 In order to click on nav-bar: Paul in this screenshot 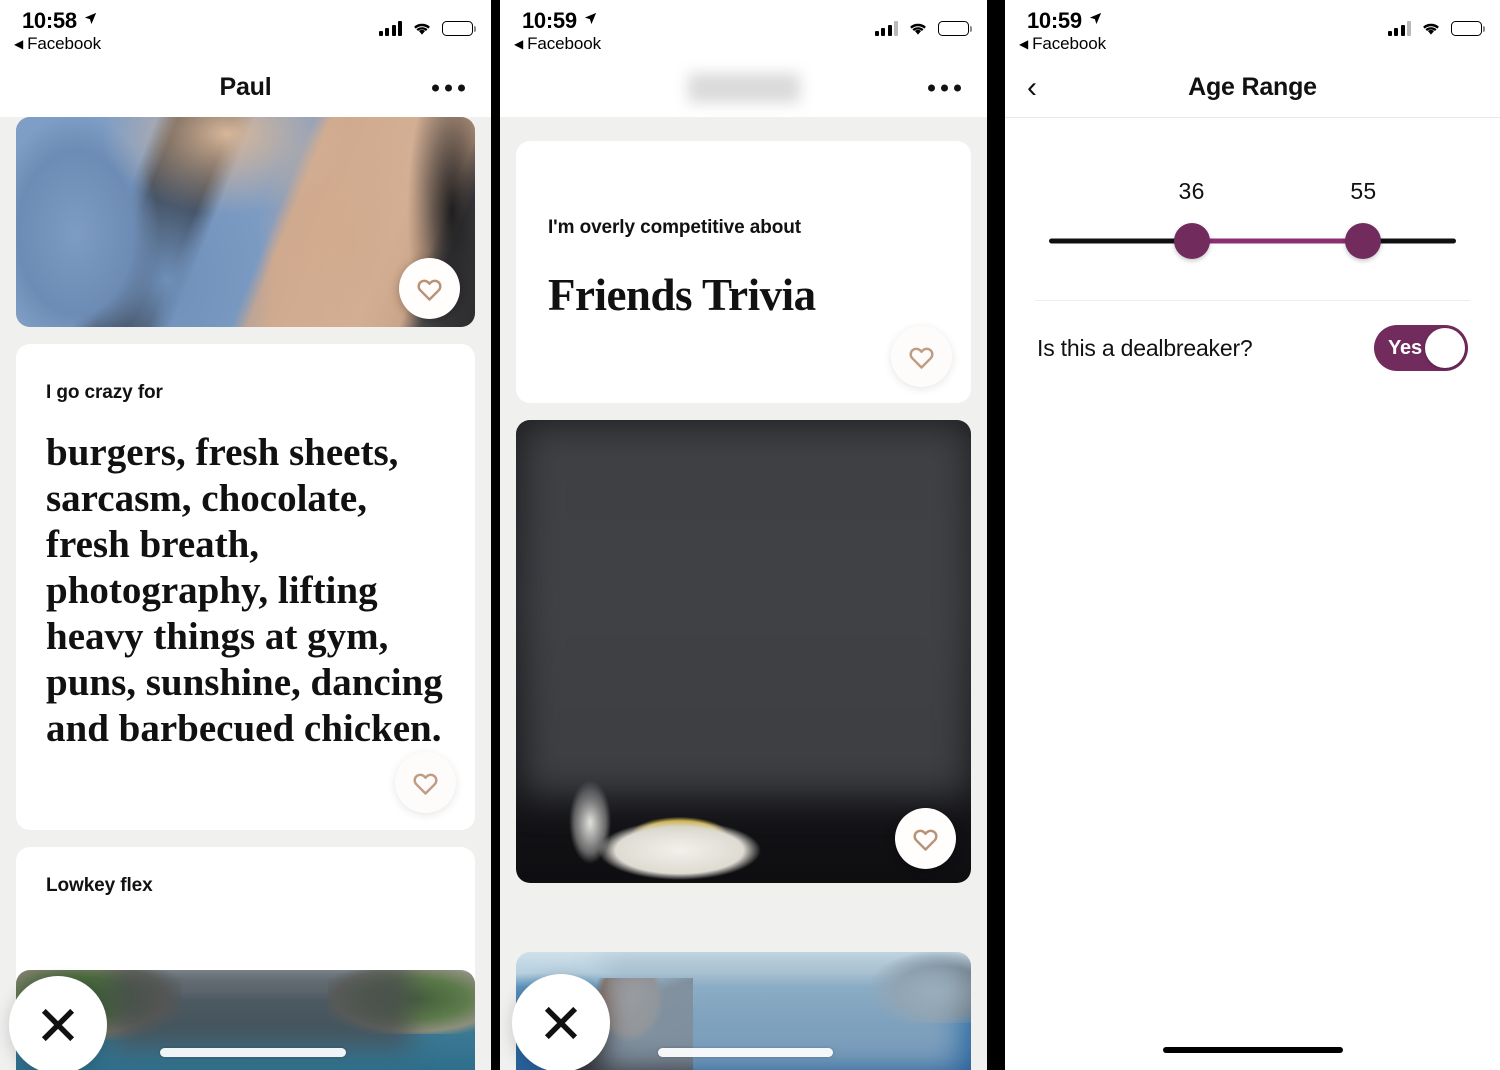, I will do `click(245, 87)`.